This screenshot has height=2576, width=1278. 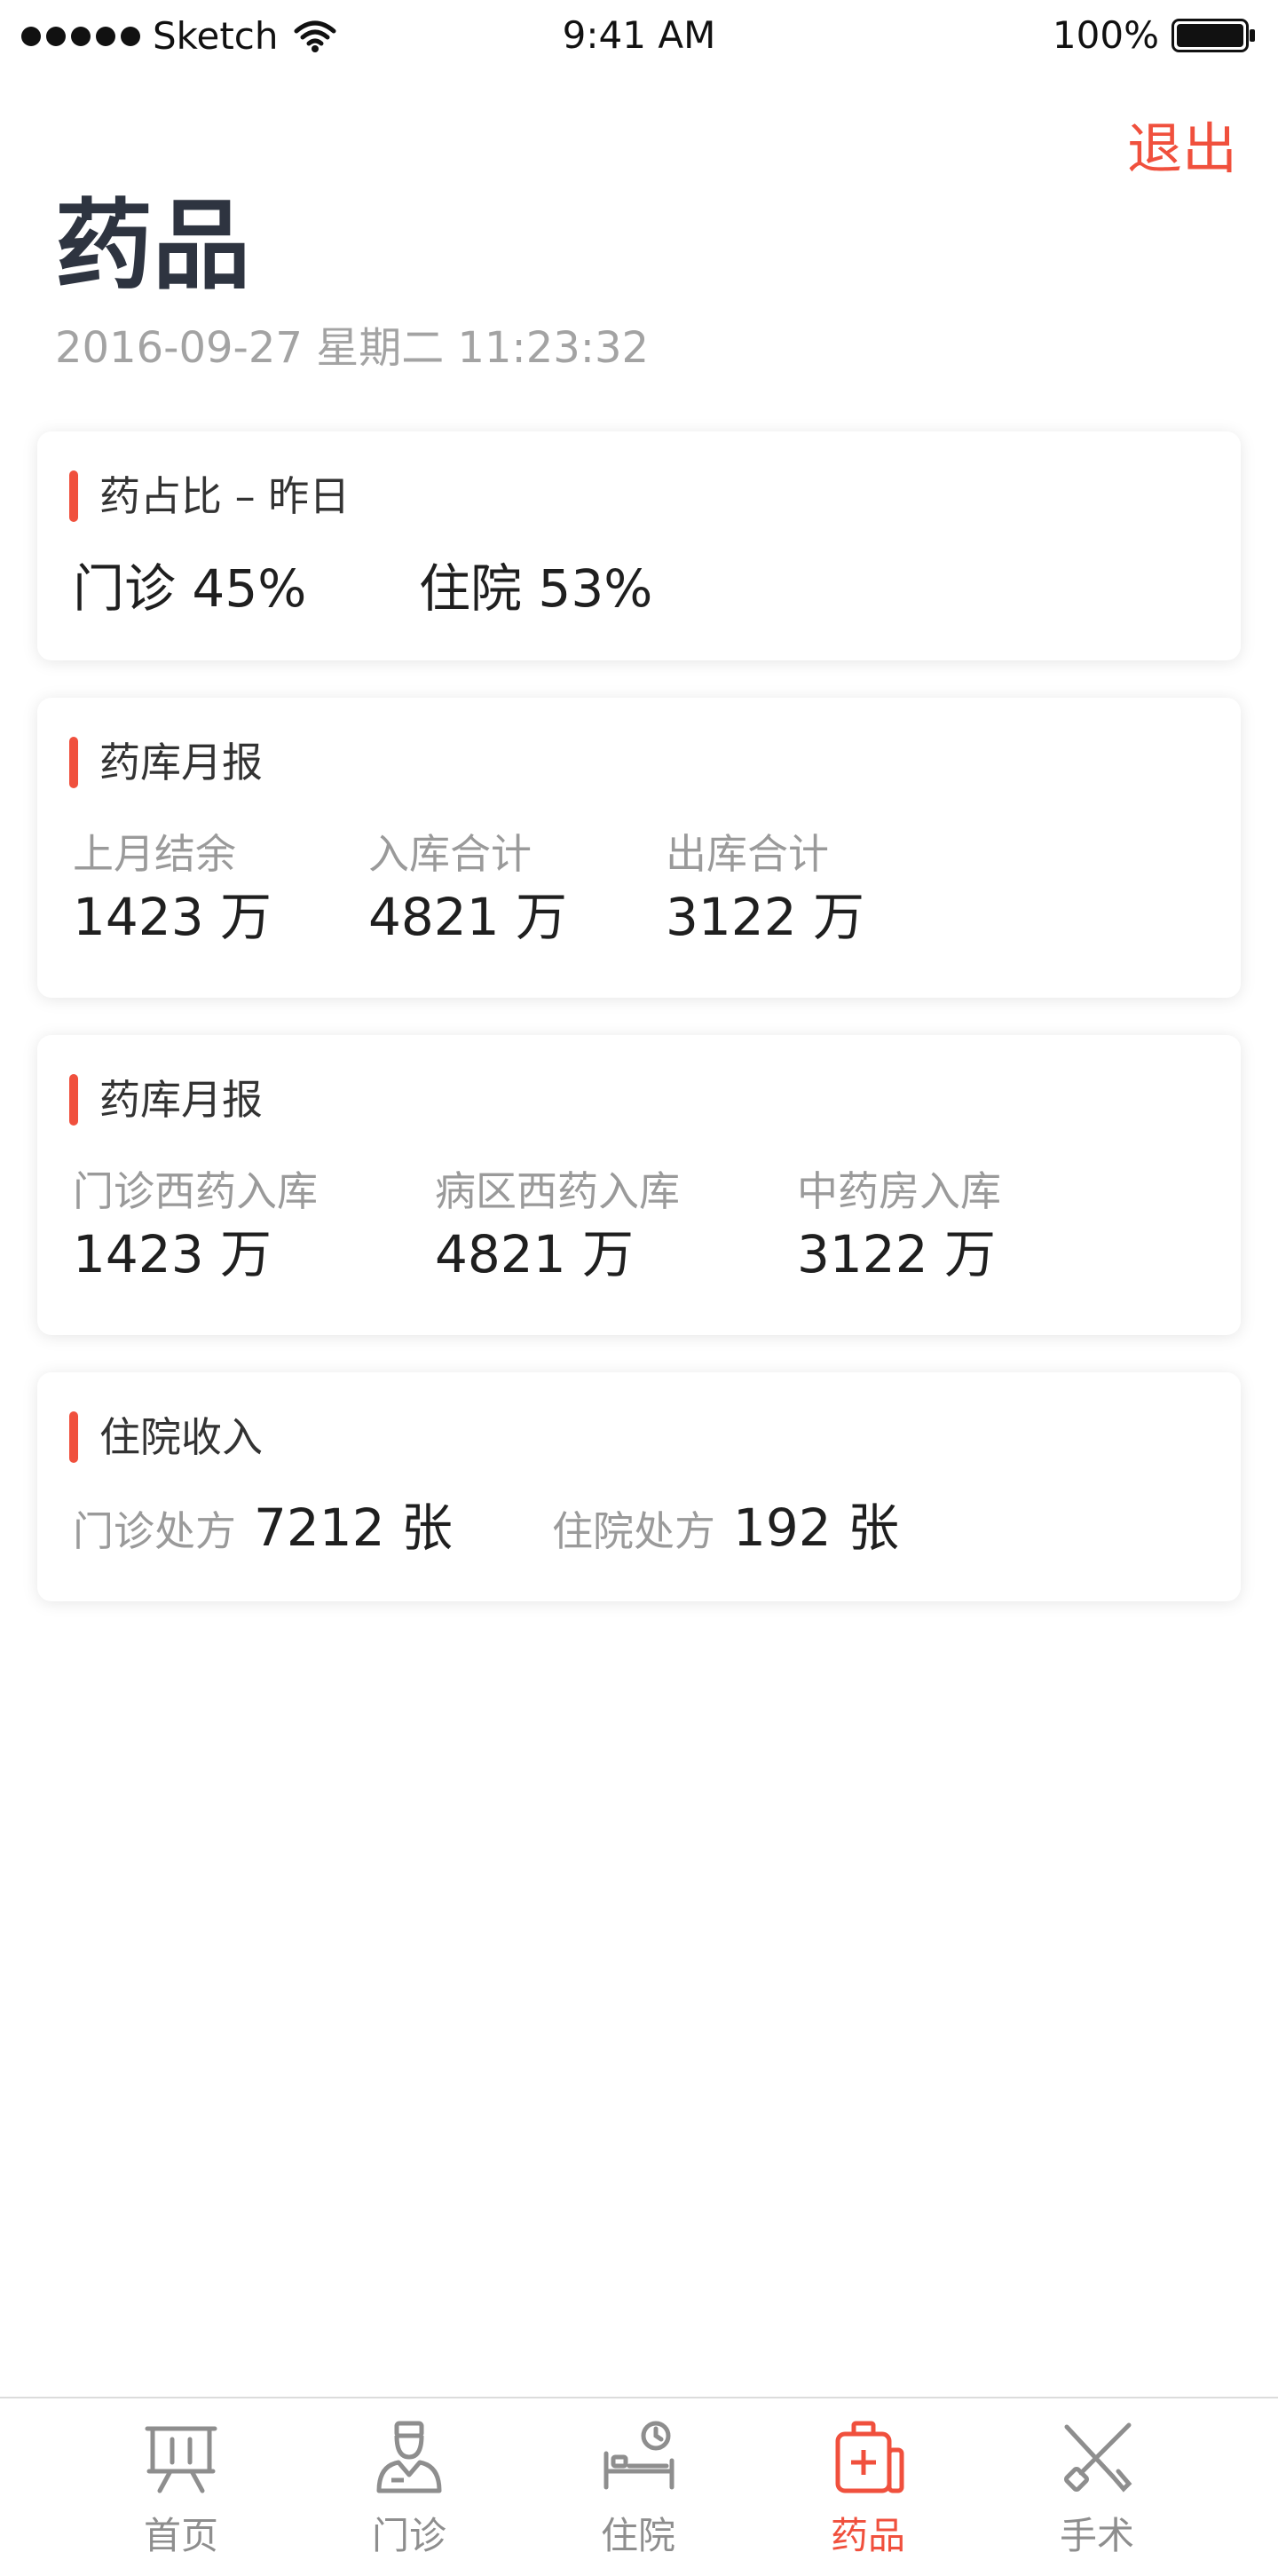 I want to click on card-title: 药占比 – 昨日, so click(x=225, y=496).